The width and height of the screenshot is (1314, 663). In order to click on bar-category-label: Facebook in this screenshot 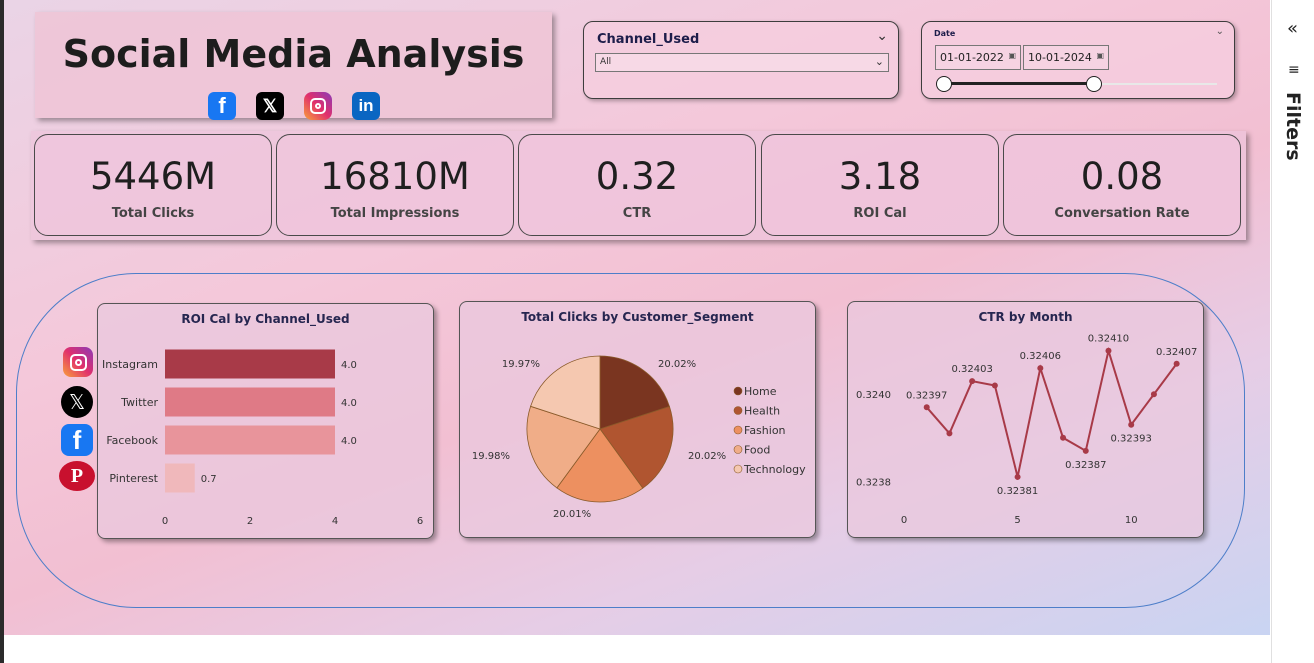, I will do `click(132, 440)`.